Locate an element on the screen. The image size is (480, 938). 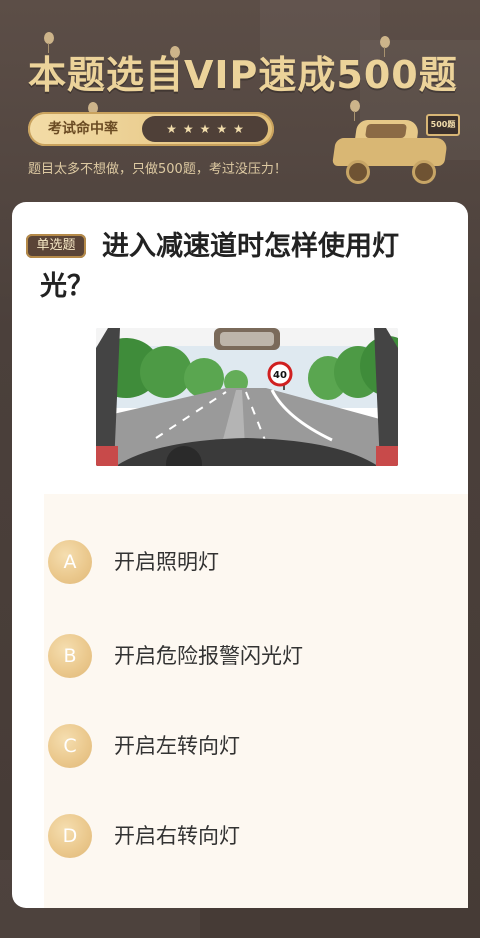
banner-title: 本题选自VIP速成500题 is located at coordinates (243, 75).